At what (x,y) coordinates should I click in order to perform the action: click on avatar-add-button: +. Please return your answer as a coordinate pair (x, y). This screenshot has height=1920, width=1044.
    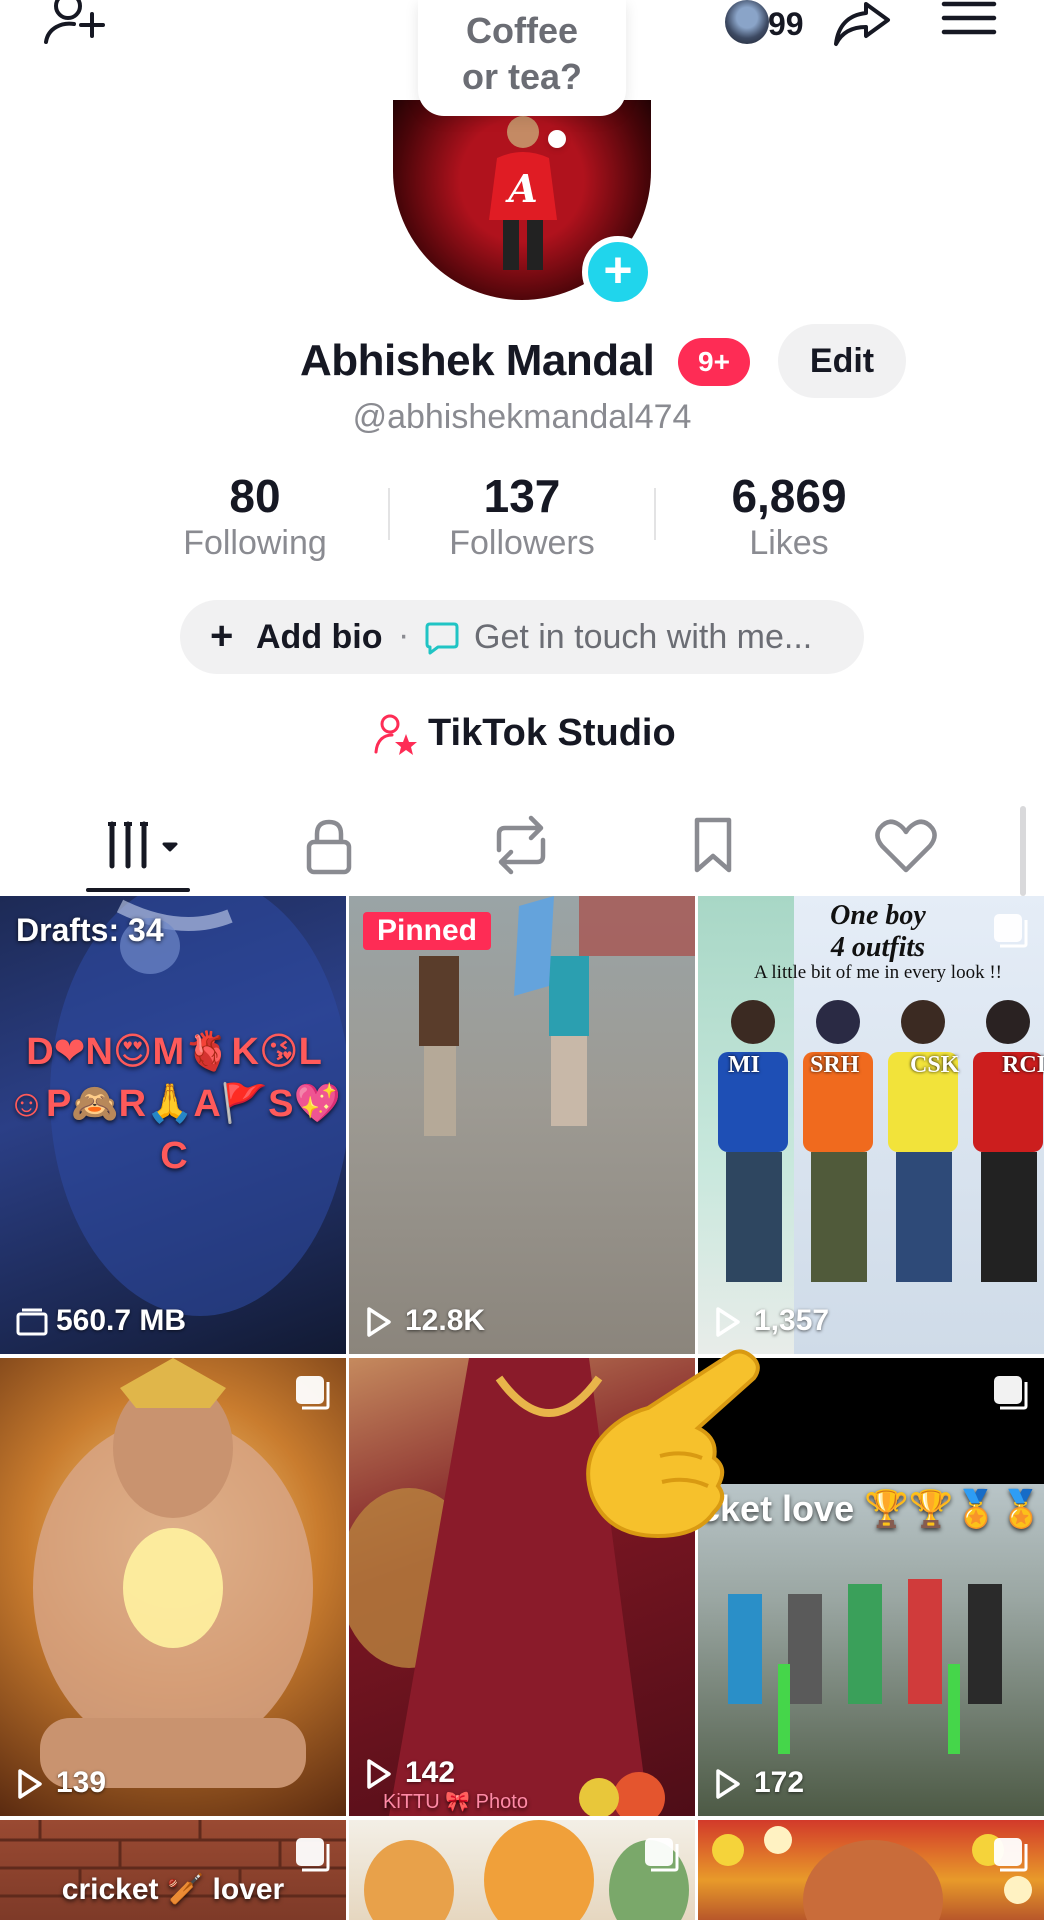
    Looking at the image, I should click on (618, 272).